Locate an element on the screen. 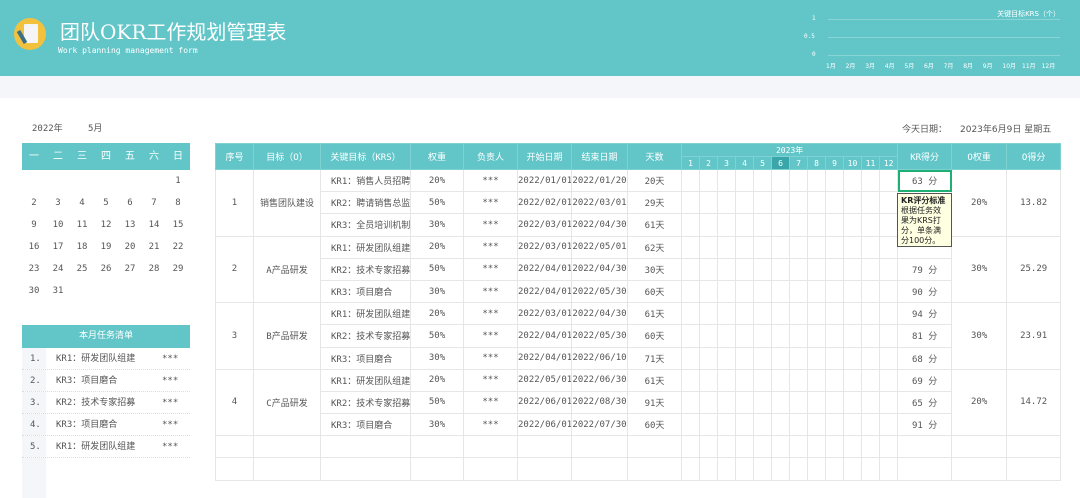 Image resolution: width=1080 pixels, height=498 pixels. kr-name: KR2：聘请销售总监 is located at coordinates (365, 203).